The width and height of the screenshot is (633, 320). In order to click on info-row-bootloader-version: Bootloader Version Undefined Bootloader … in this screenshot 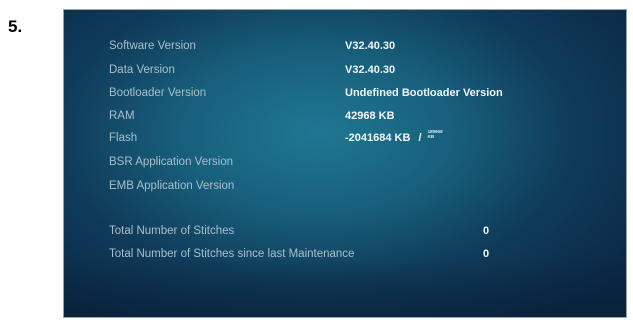, I will do `click(306, 93)`.